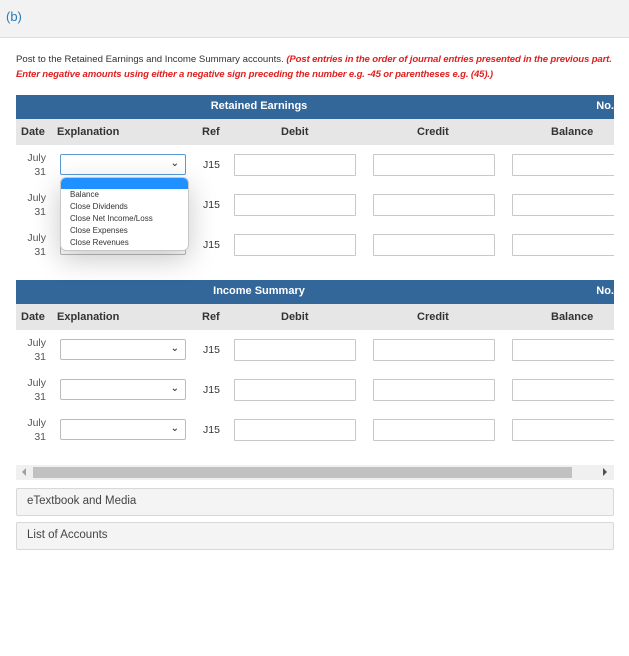  Describe the element at coordinates (302, 472) in the screenshot. I see `scrollbar-thumb` at that location.